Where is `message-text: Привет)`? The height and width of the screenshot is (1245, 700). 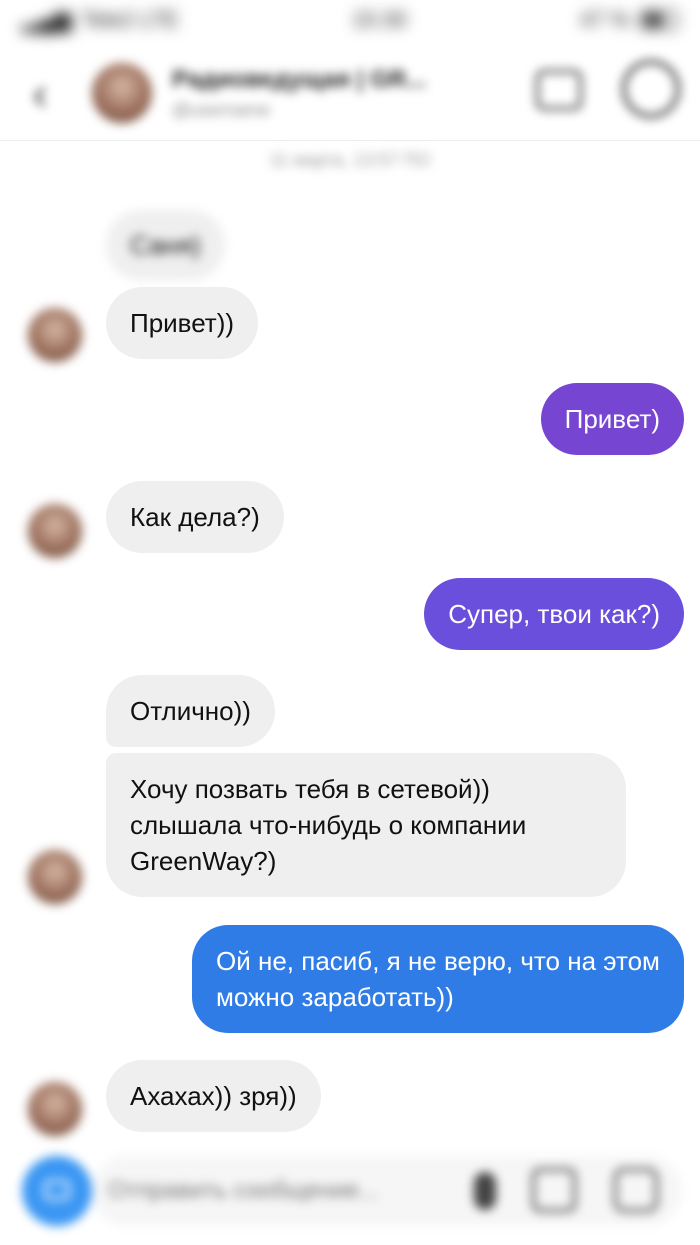 message-text: Привет) is located at coordinates (612, 419).